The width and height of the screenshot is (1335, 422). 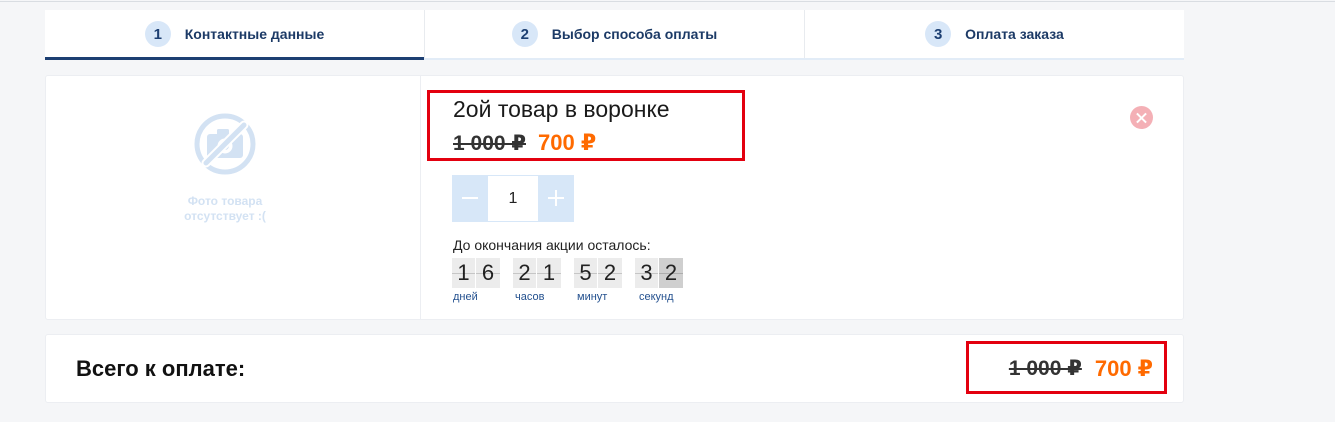 I want to click on timer-hours: 2 1, so click(x=537, y=273).